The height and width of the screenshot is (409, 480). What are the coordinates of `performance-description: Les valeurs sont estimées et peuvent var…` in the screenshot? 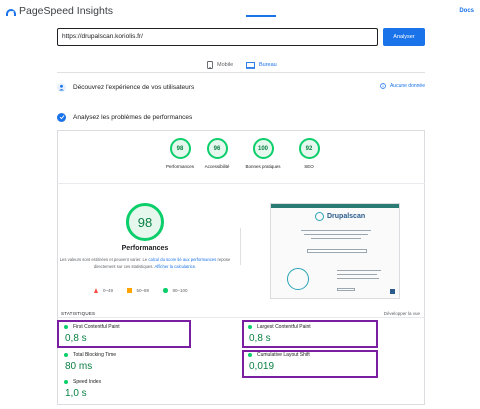 It's located at (145, 263).